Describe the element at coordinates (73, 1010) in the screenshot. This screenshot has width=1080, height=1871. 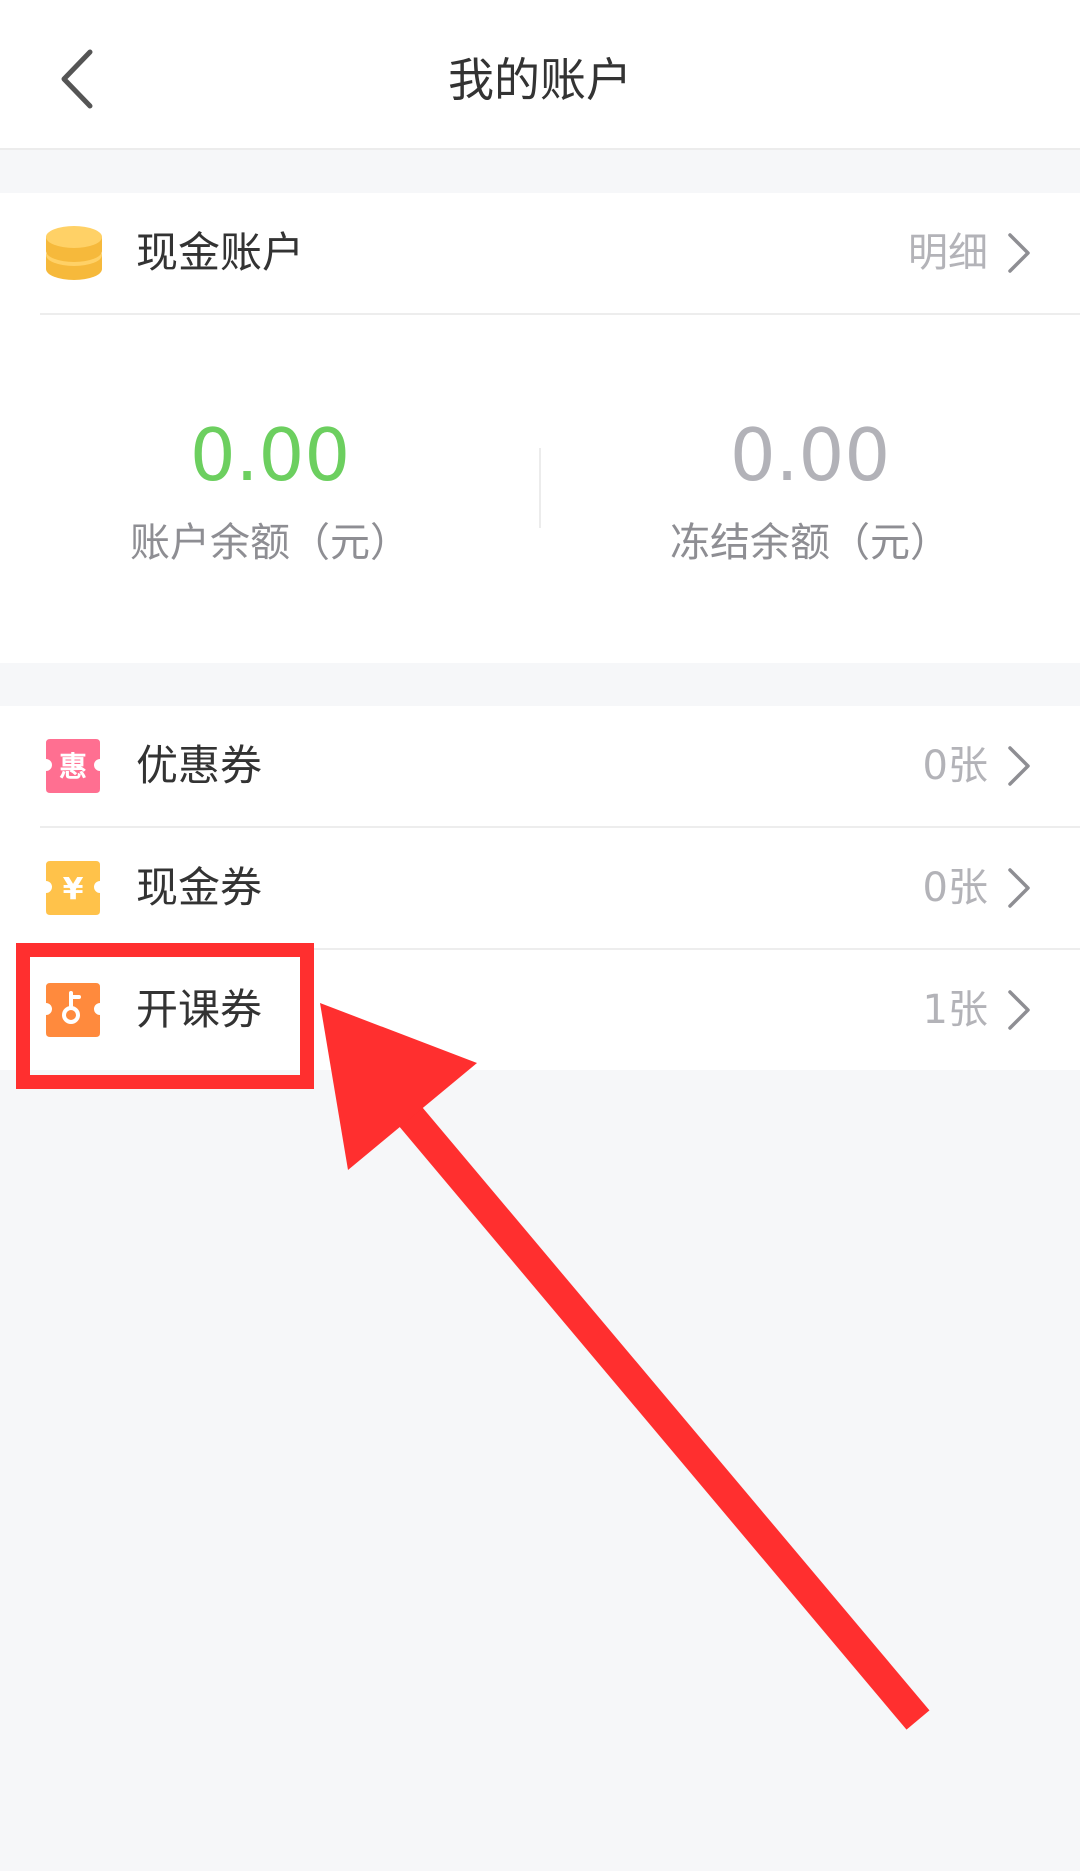
I see `course-coupon-icon` at that location.